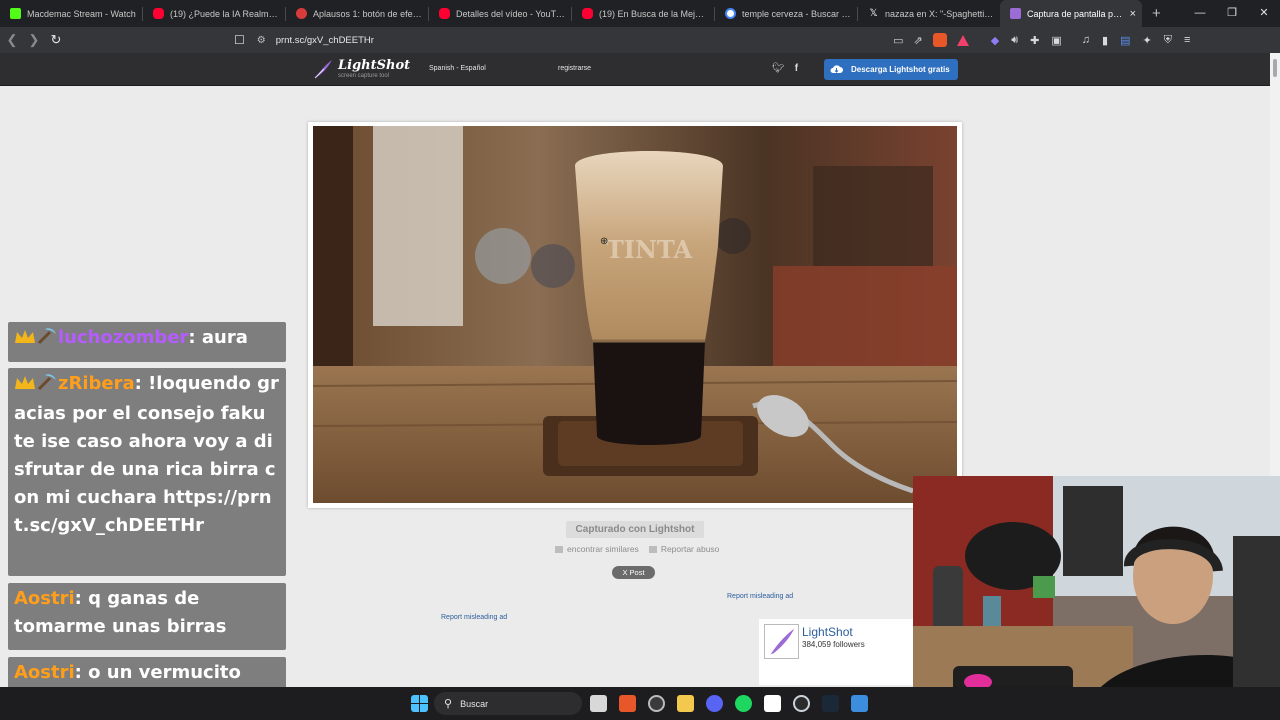 Image resolution: width=1280 pixels, height=720 pixels. What do you see at coordinates (224, 13) in the screenshot?
I see `tab-title: (19) ¿Puede la IA Realmente DE` at bounding box center [224, 13].